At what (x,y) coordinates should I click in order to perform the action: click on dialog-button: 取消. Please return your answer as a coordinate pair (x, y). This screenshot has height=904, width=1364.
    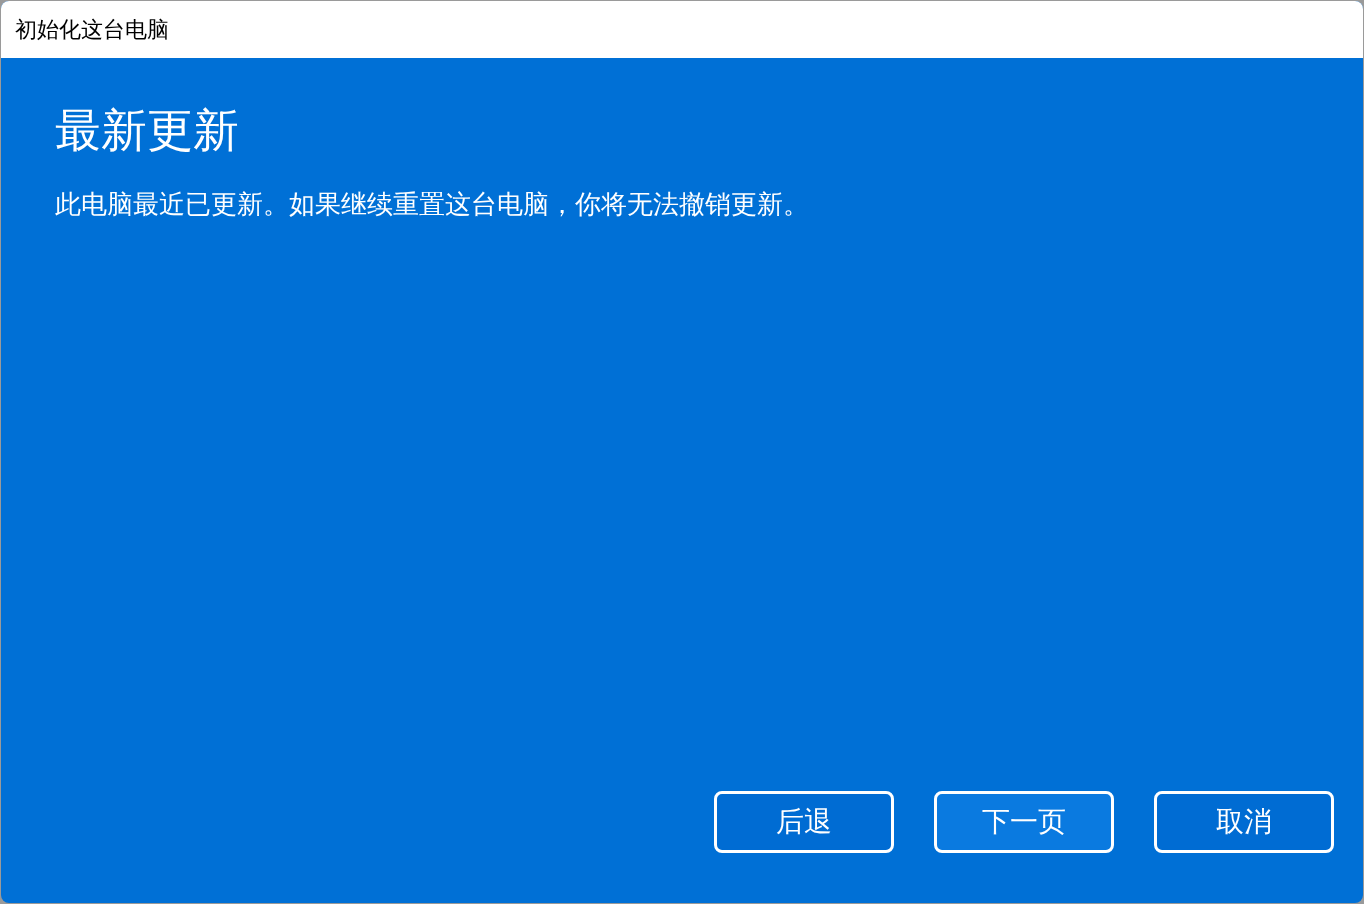
    Looking at the image, I should click on (1244, 822).